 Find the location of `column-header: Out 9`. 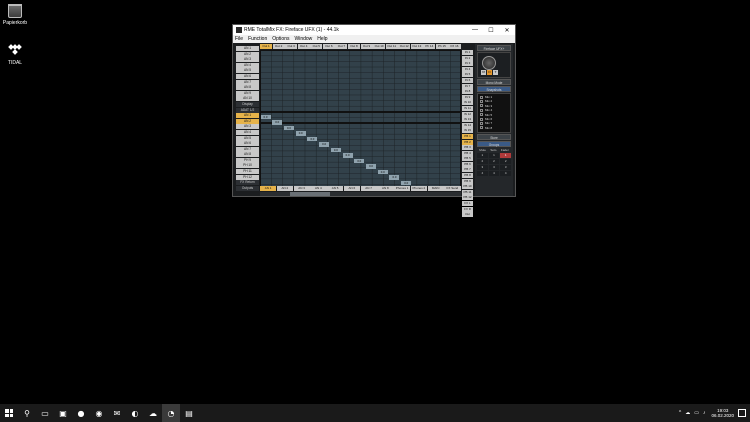

column-header: Out 9 is located at coordinates (366, 46).